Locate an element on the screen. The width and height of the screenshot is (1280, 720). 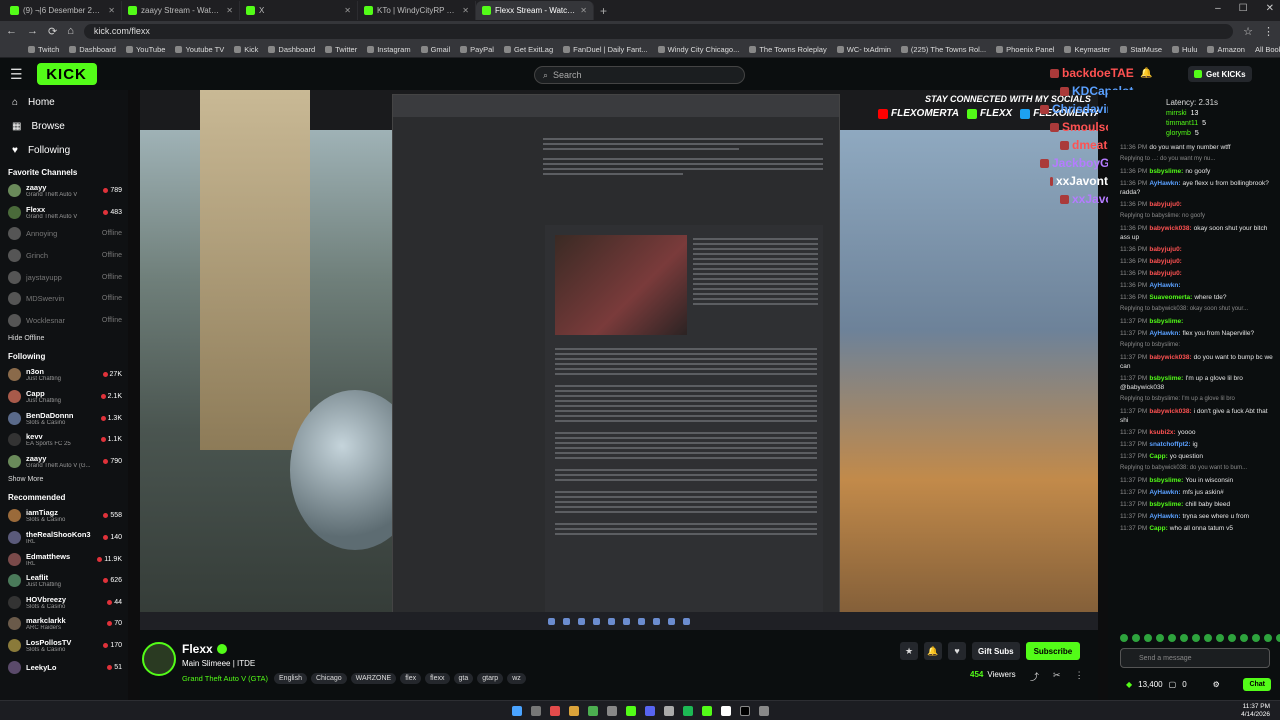
chat-message: 11:36 PM do you want my number wtff is located at coordinates (1198, 147).